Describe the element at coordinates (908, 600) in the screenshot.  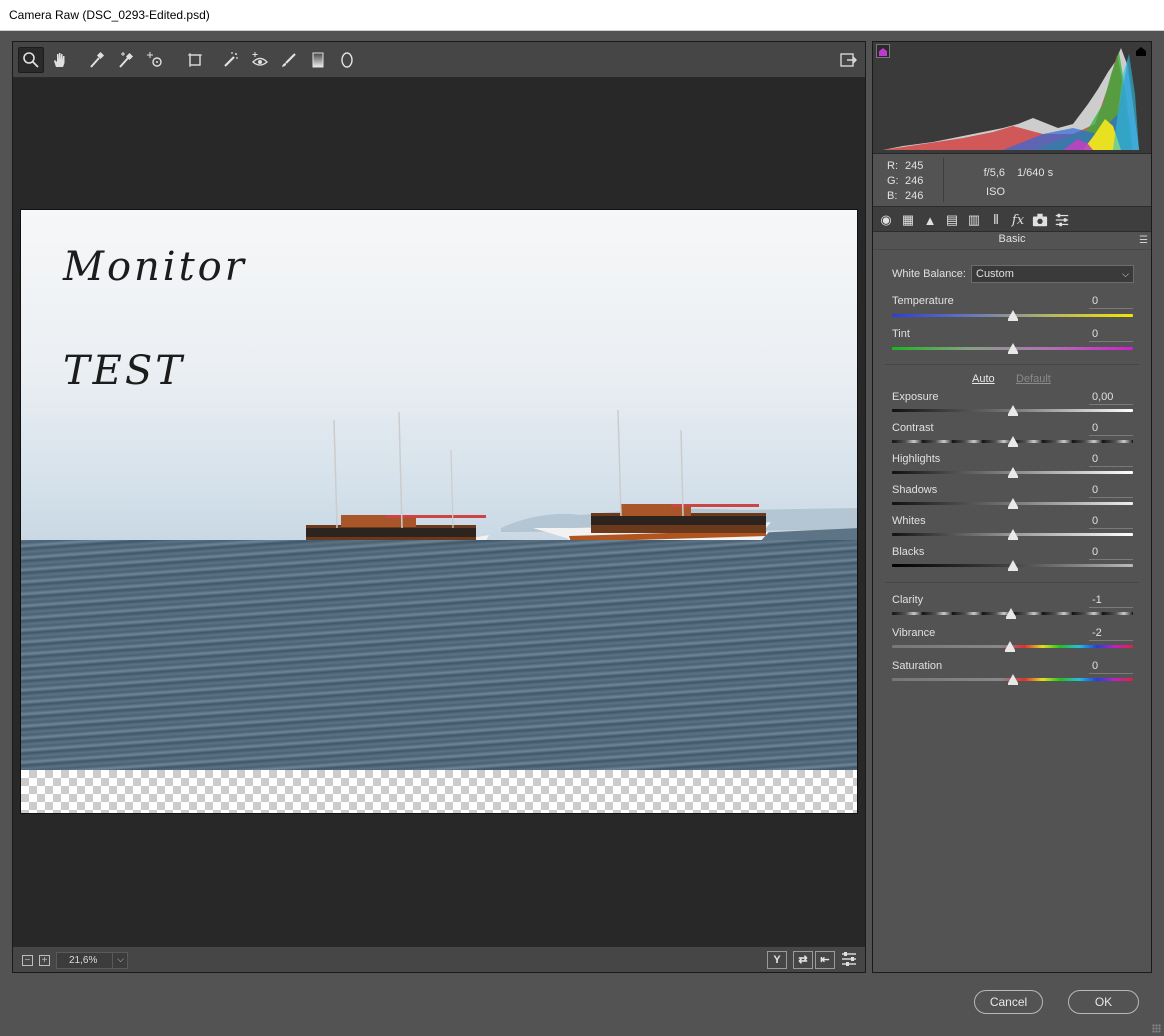
I see `clarity-label: Clarity` at that location.